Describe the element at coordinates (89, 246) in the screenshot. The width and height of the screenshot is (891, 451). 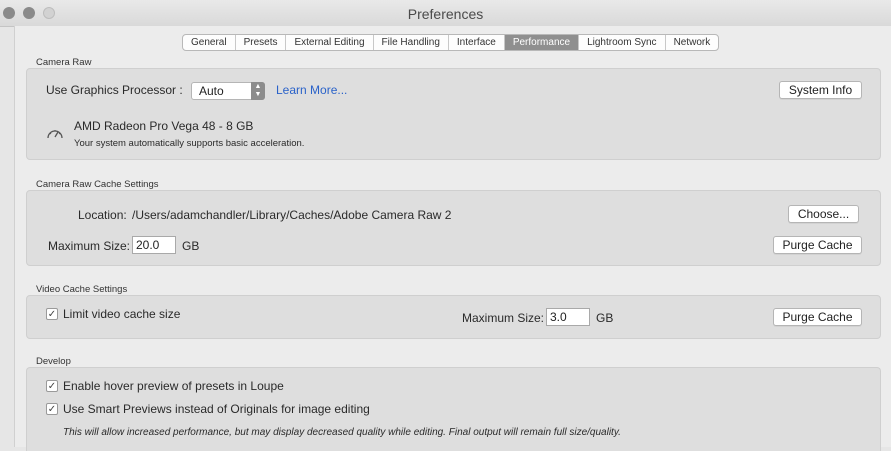
I see `cache-max-size-label: Maximum Size:` at that location.